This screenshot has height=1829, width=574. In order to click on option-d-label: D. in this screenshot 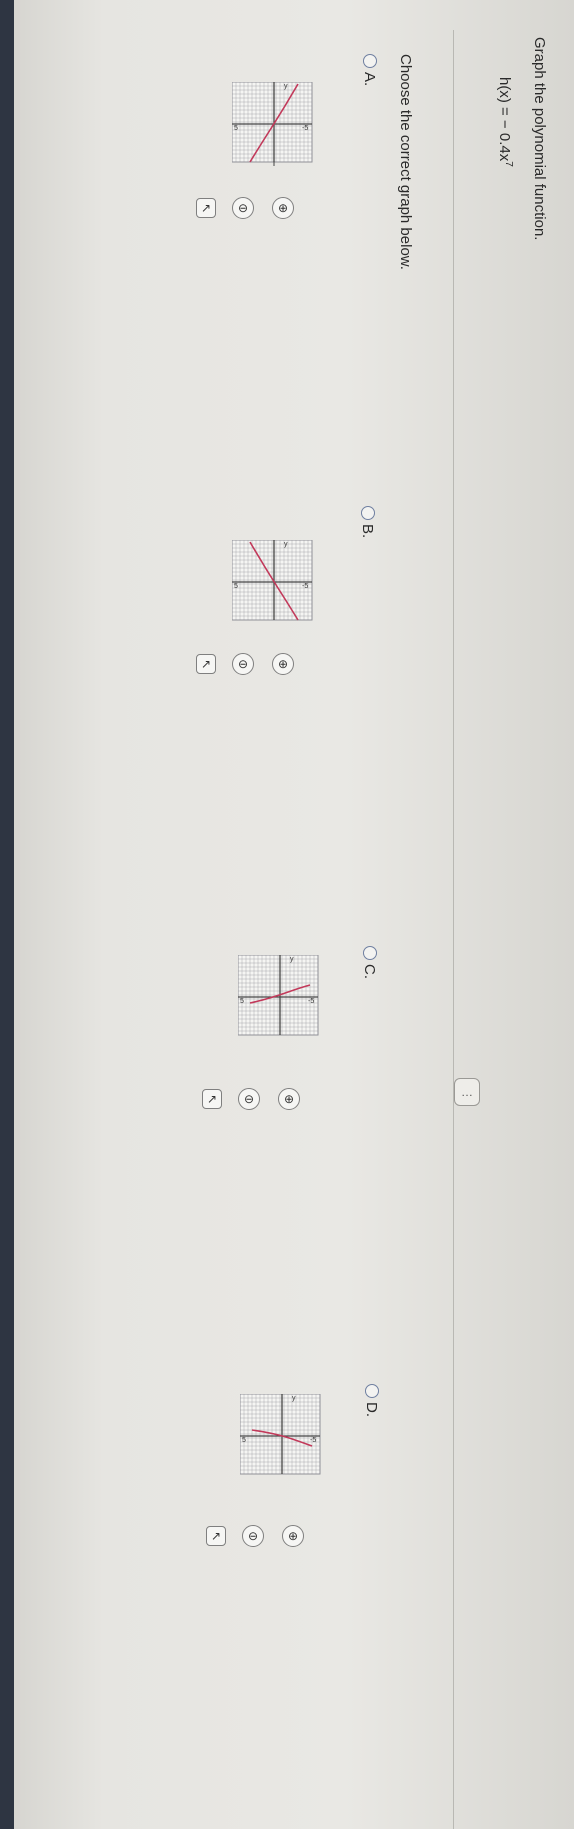, I will do `click(371, 1409)`.